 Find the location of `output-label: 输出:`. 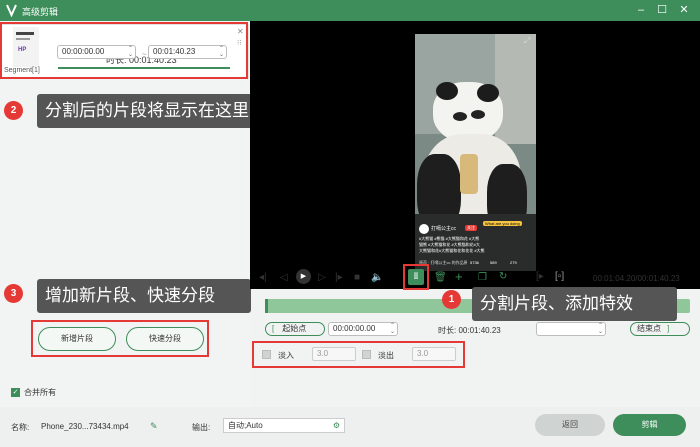

output-label: 输出: is located at coordinates (201, 427).